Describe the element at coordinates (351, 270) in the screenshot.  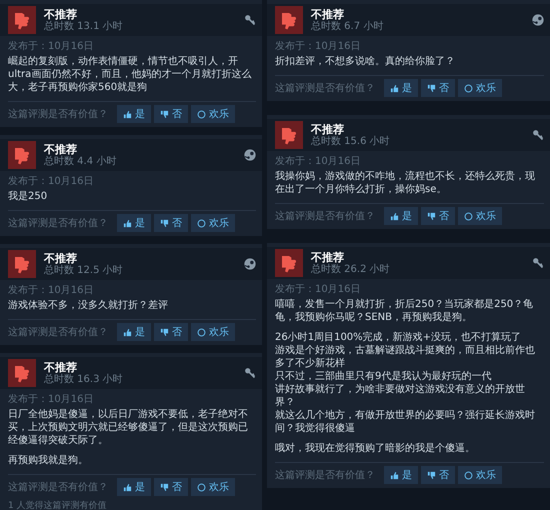
I see `playtime-text: 总时数 26.2 小时` at that location.